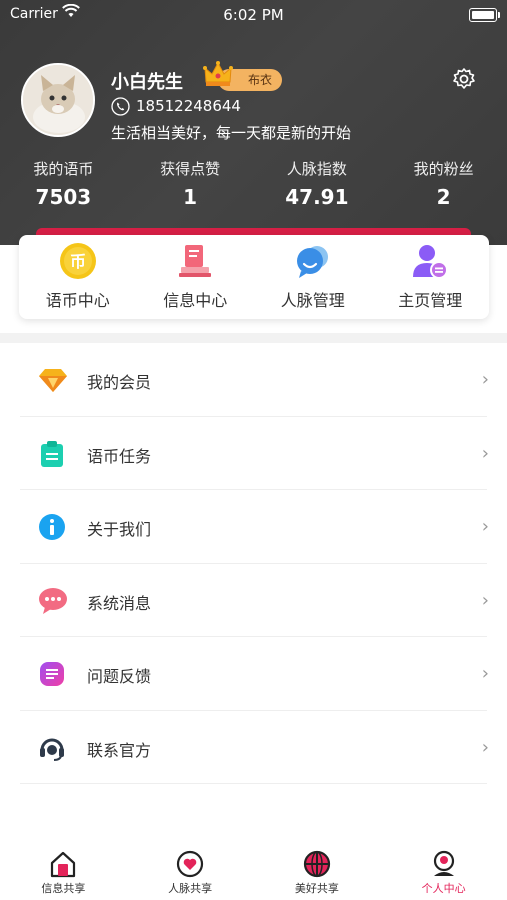 This screenshot has width=507, height=900. I want to click on menu-item-label: 系统消息, so click(119, 603).